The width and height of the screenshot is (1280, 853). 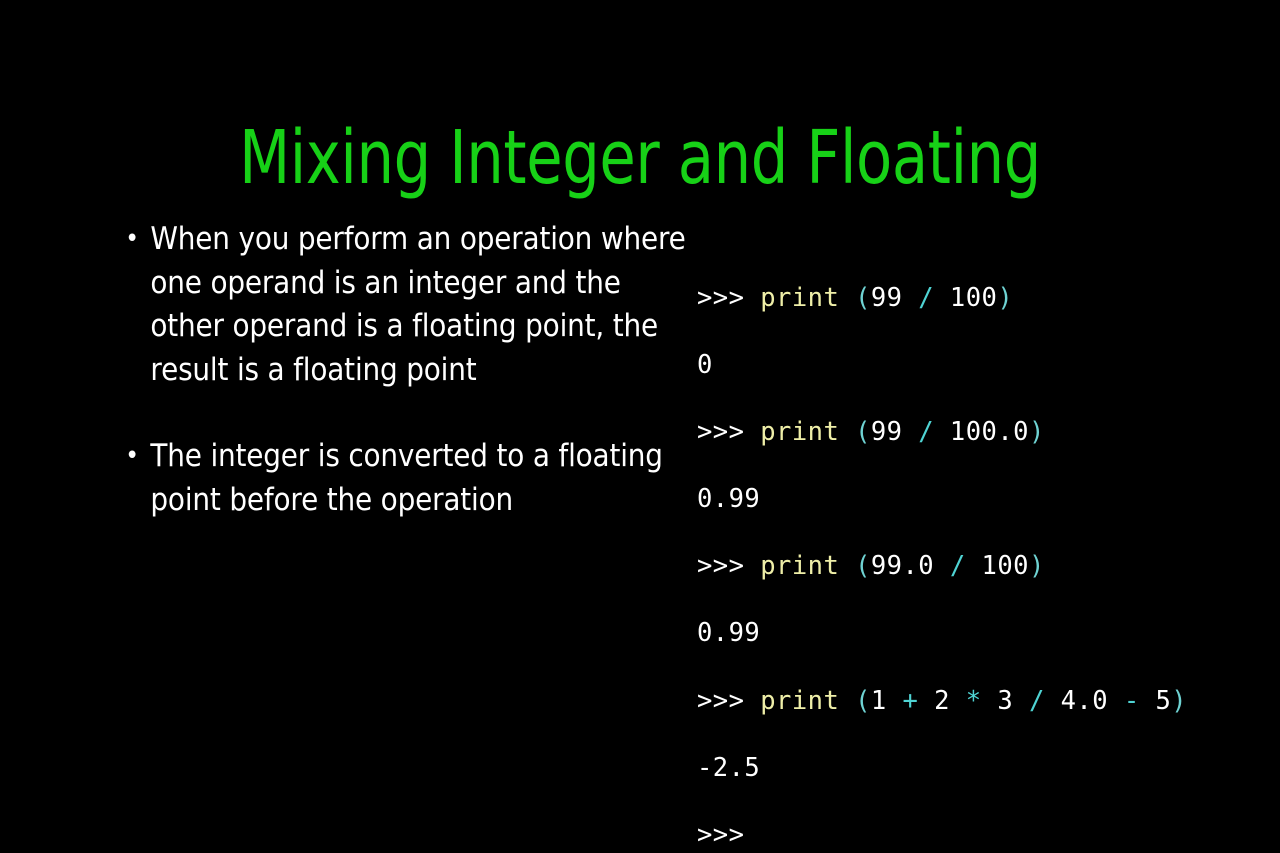 What do you see at coordinates (977, 769) in the screenshot?
I see `console-line: -2.5` at bounding box center [977, 769].